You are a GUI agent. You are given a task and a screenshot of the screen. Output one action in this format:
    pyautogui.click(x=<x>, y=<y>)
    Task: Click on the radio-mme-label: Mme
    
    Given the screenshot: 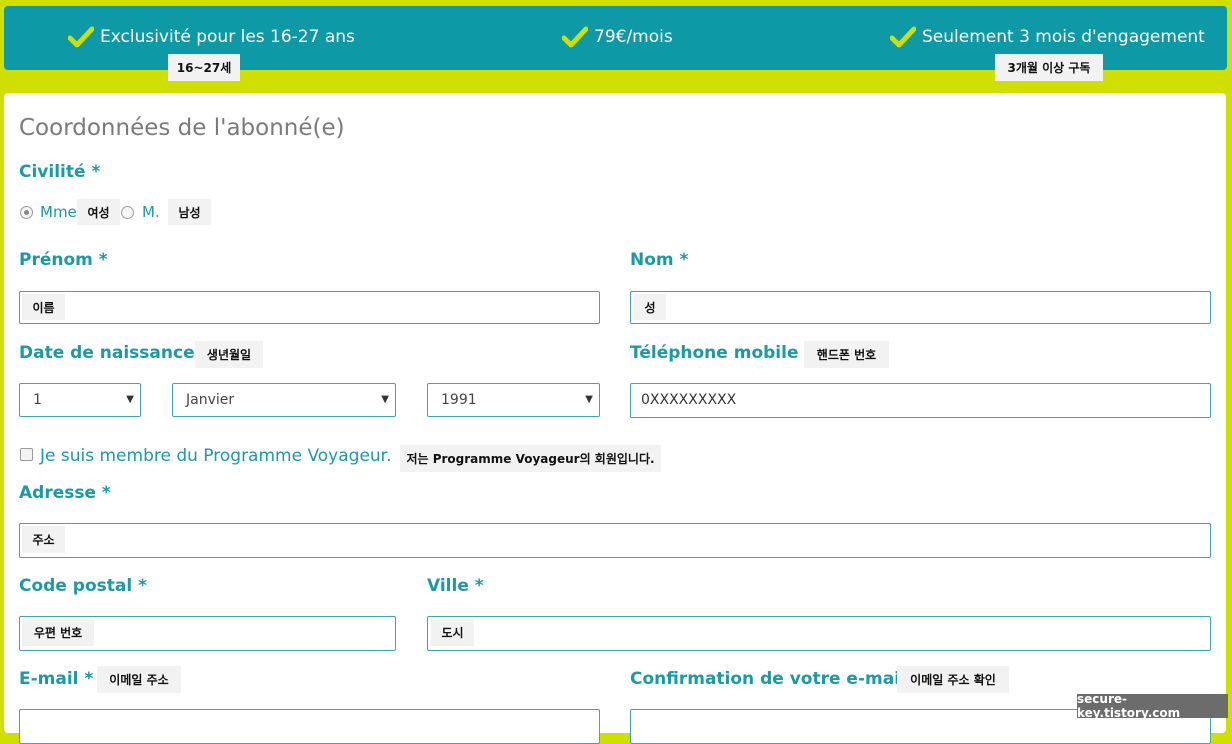 What is the action you would take?
    pyautogui.click(x=58, y=212)
    